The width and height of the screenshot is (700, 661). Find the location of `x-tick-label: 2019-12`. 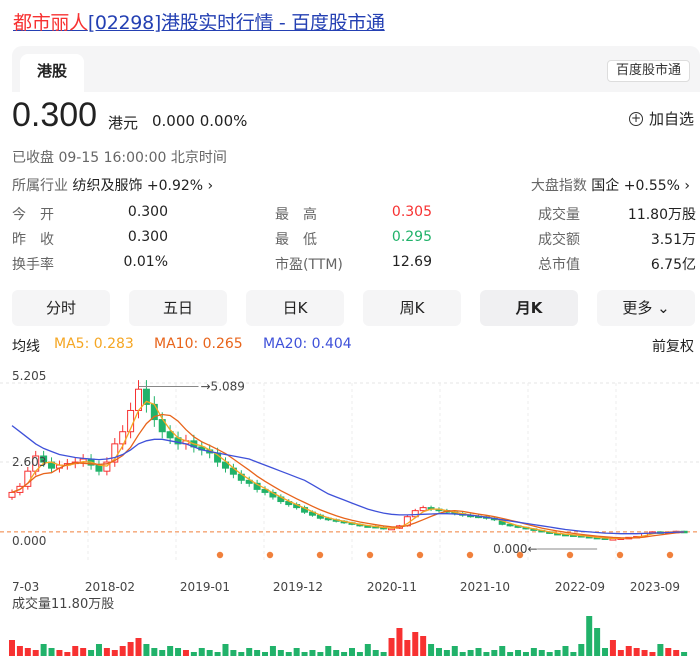

x-tick-label: 2019-12 is located at coordinates (298, 586).